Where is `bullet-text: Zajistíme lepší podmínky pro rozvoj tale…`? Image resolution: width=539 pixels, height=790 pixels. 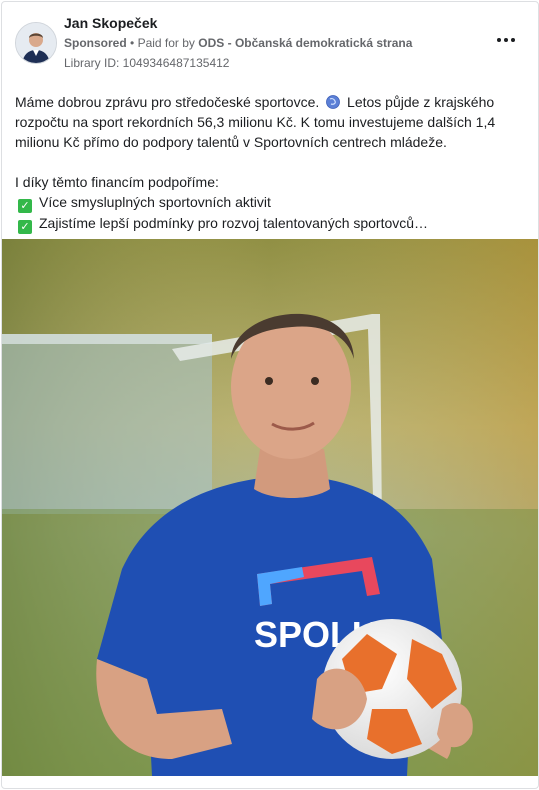
bullet-text: Zajistíme lepší podmínky pro rozvoj tale… is located at coordinates (234, 223).